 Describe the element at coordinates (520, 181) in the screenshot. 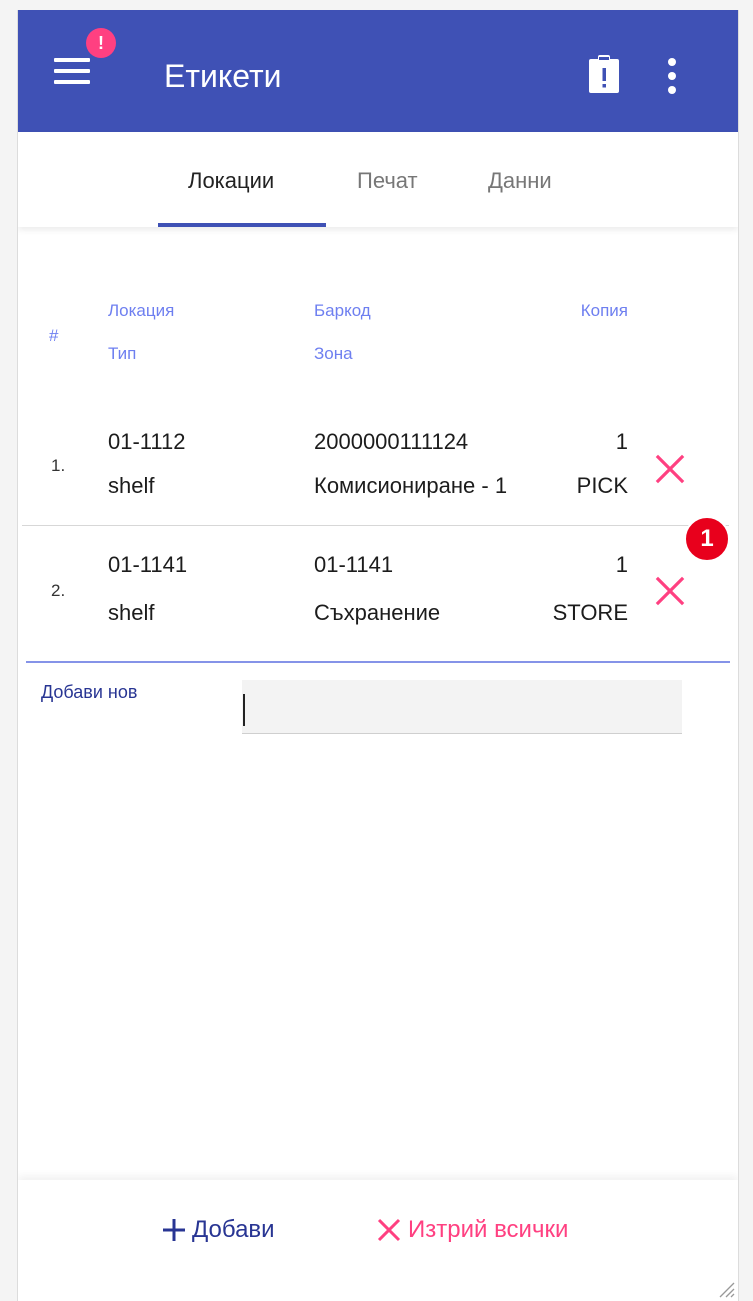

I see `tab-data: Данни` at that location.